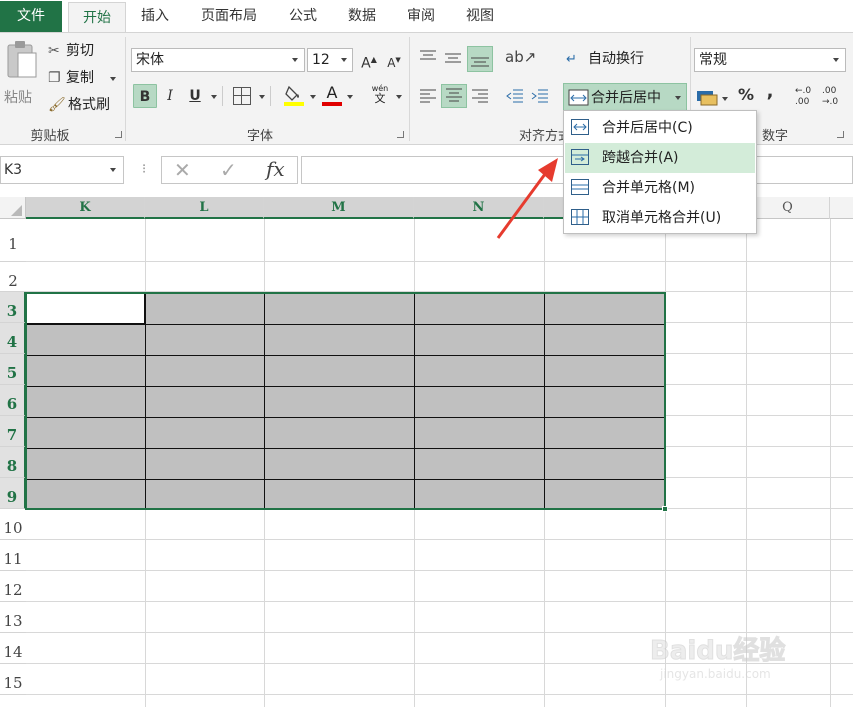  Describe the element at coordinates (13, 208) in the screenshot. I see `select-all-button` at that location.